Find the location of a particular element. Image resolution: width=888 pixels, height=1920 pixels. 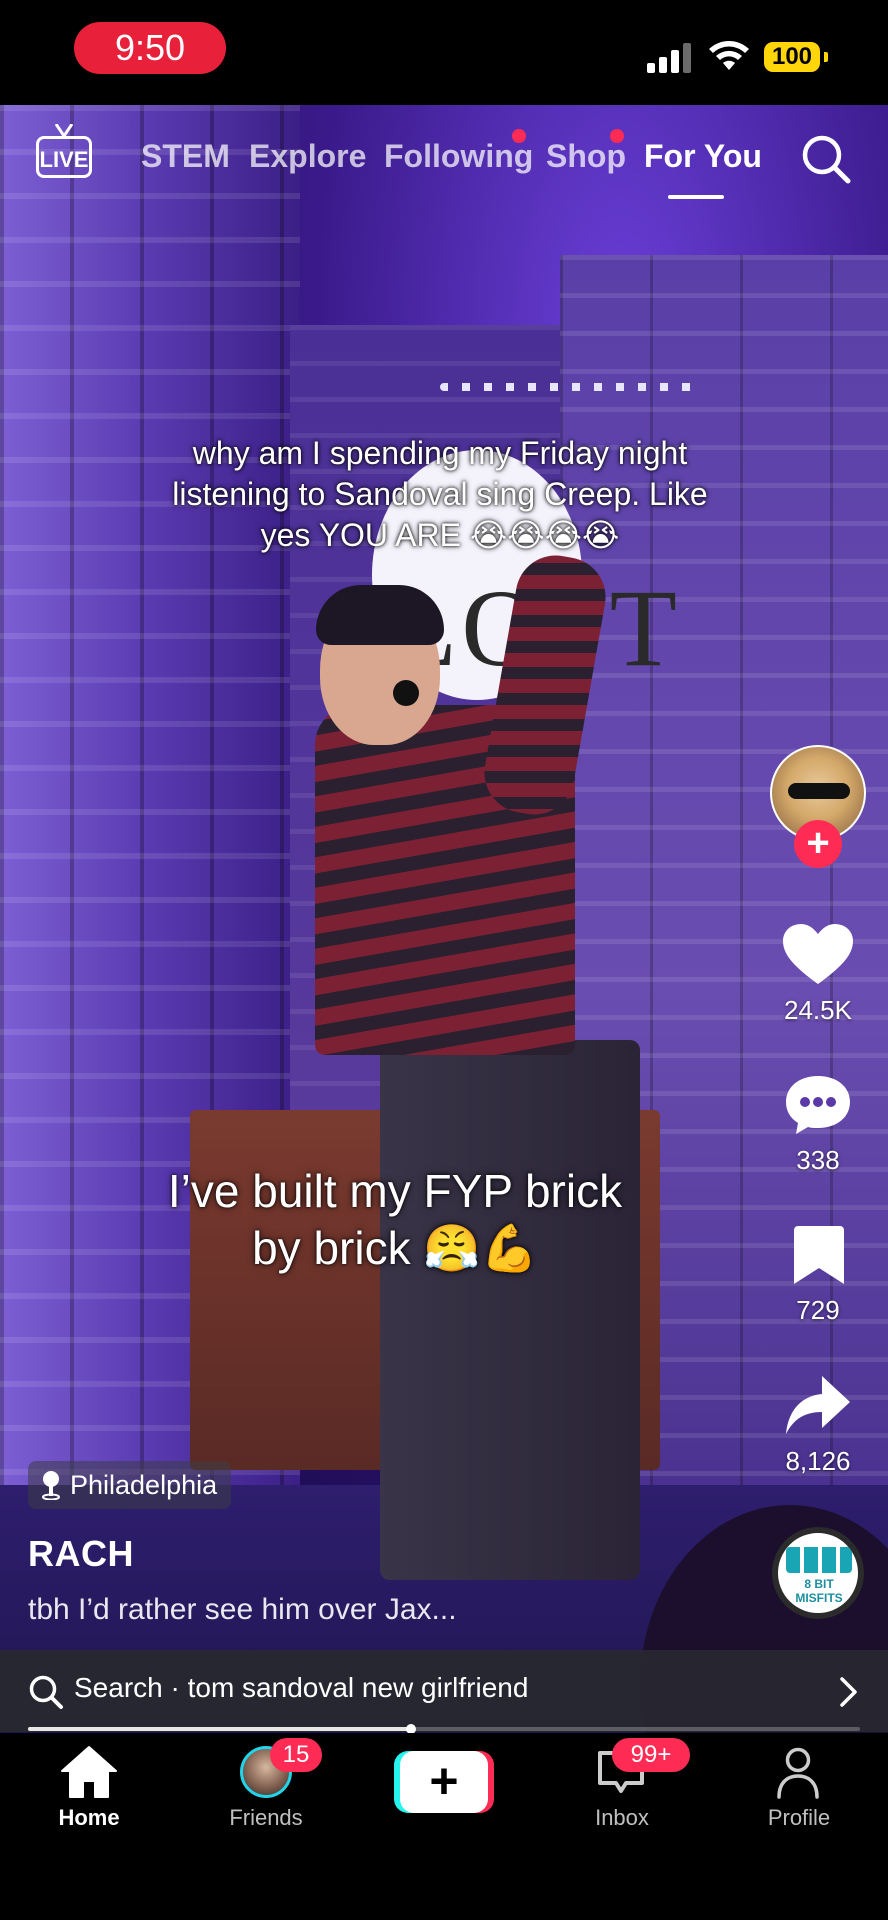

microphone is located at coordinates (406, 693).